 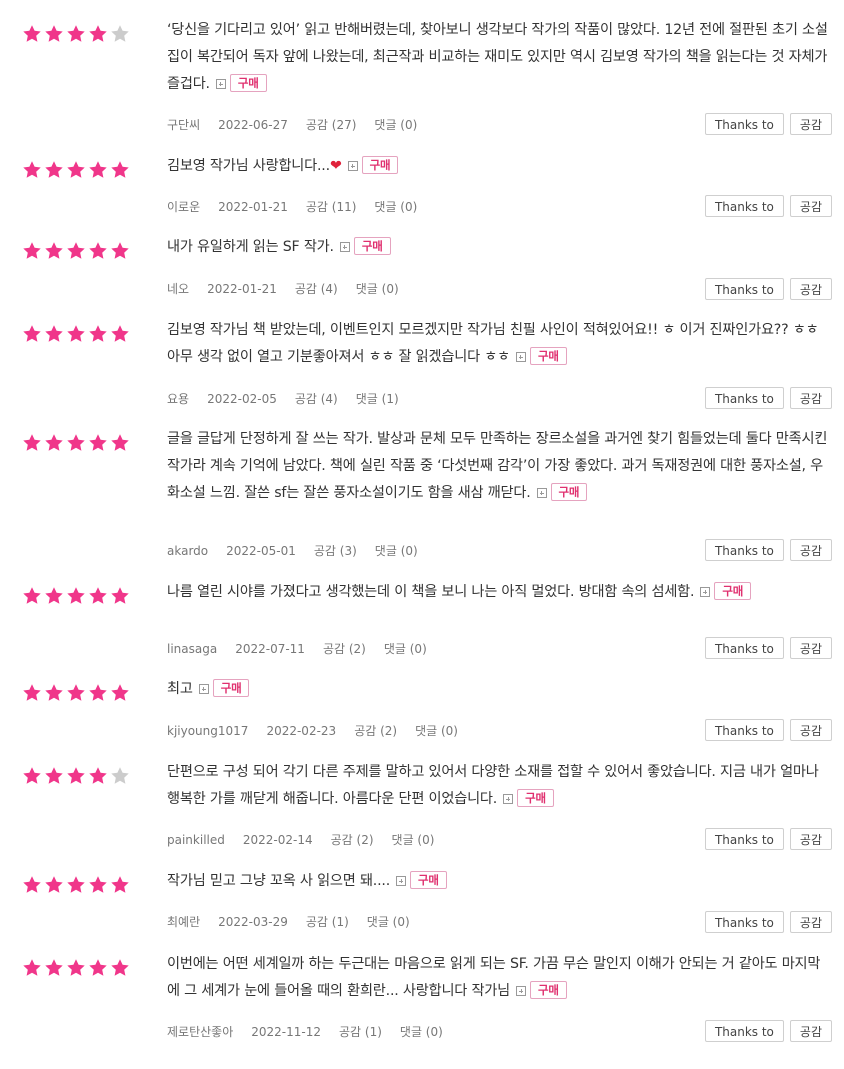 What do you see at coordinates (253, 125) in the screenshot?
I see `review-date: 2022-06-27` at bounding box center [253, 125].